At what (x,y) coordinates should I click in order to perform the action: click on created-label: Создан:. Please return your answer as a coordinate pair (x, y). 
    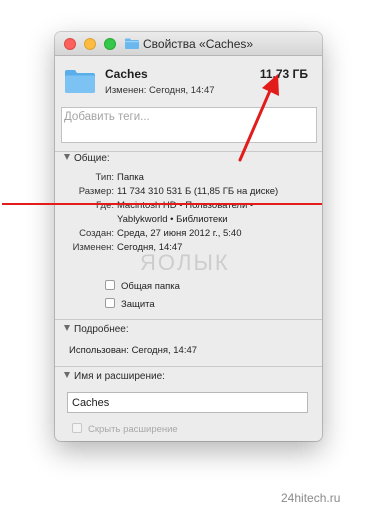
    Looking at the image, I should click on (96, 233).